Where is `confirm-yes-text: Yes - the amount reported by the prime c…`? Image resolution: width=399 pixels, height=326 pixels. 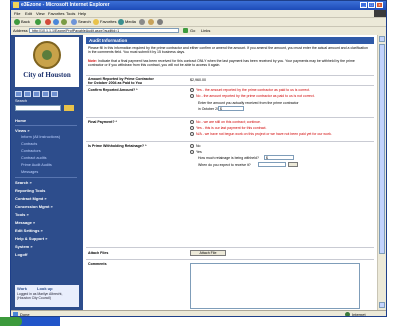 confirm-yes-text: Yes - the amount reported by the prime c… is located at coordinates (253, 90).